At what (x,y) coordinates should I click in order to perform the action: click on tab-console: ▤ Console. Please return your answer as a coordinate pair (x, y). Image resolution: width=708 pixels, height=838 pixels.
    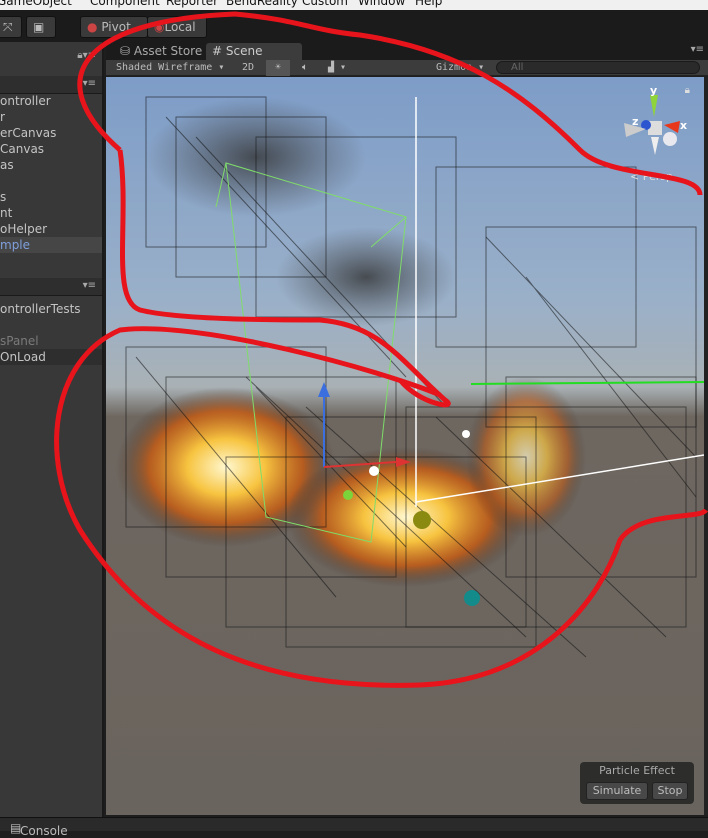
    Looking at the image, I should click on (39, 829).